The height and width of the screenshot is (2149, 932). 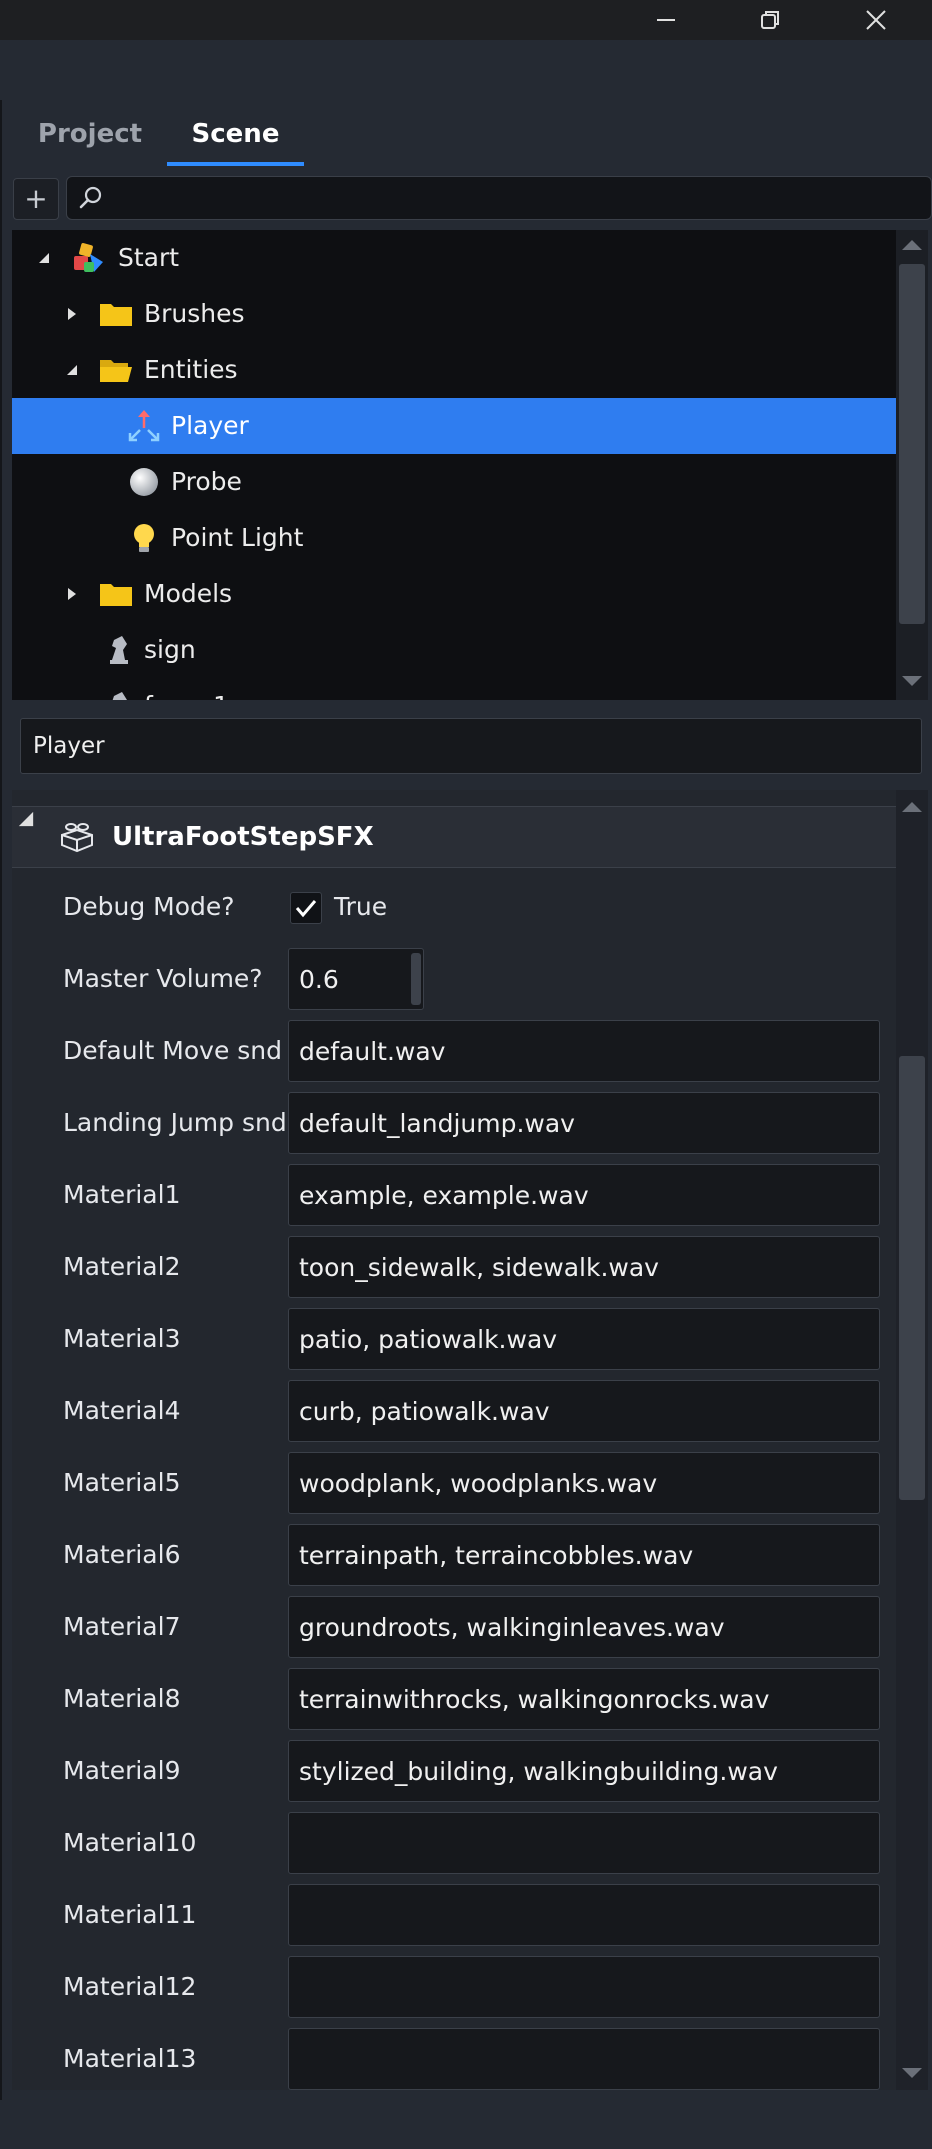 I want to click on tree-scrollbar-thumb, so click(x=912, y=444).